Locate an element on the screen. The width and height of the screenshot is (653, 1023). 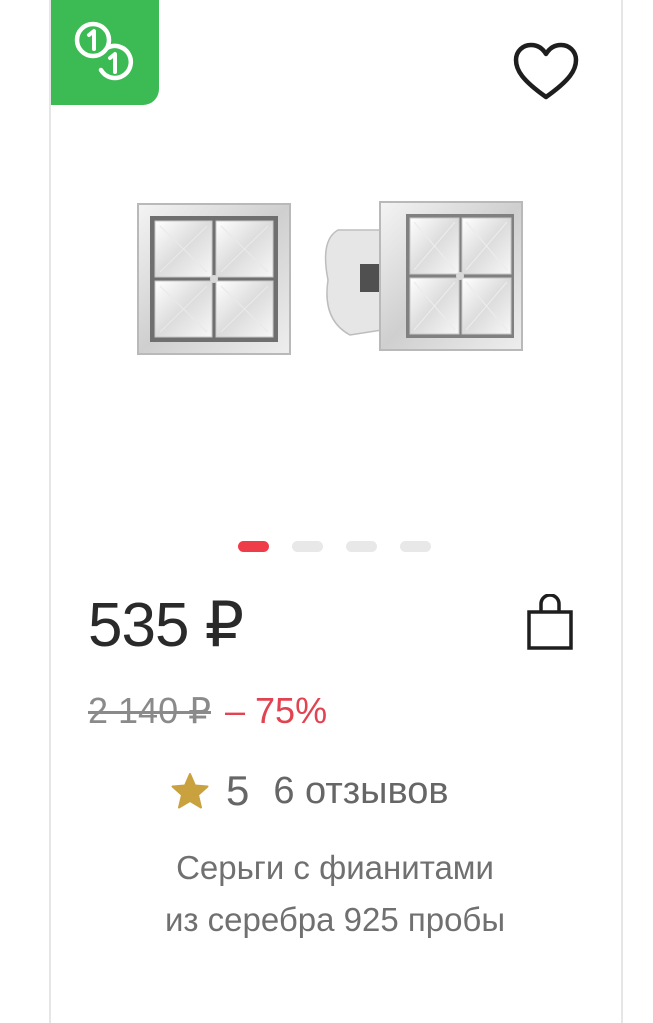
heart-icon is located at coordinates (546, 71).